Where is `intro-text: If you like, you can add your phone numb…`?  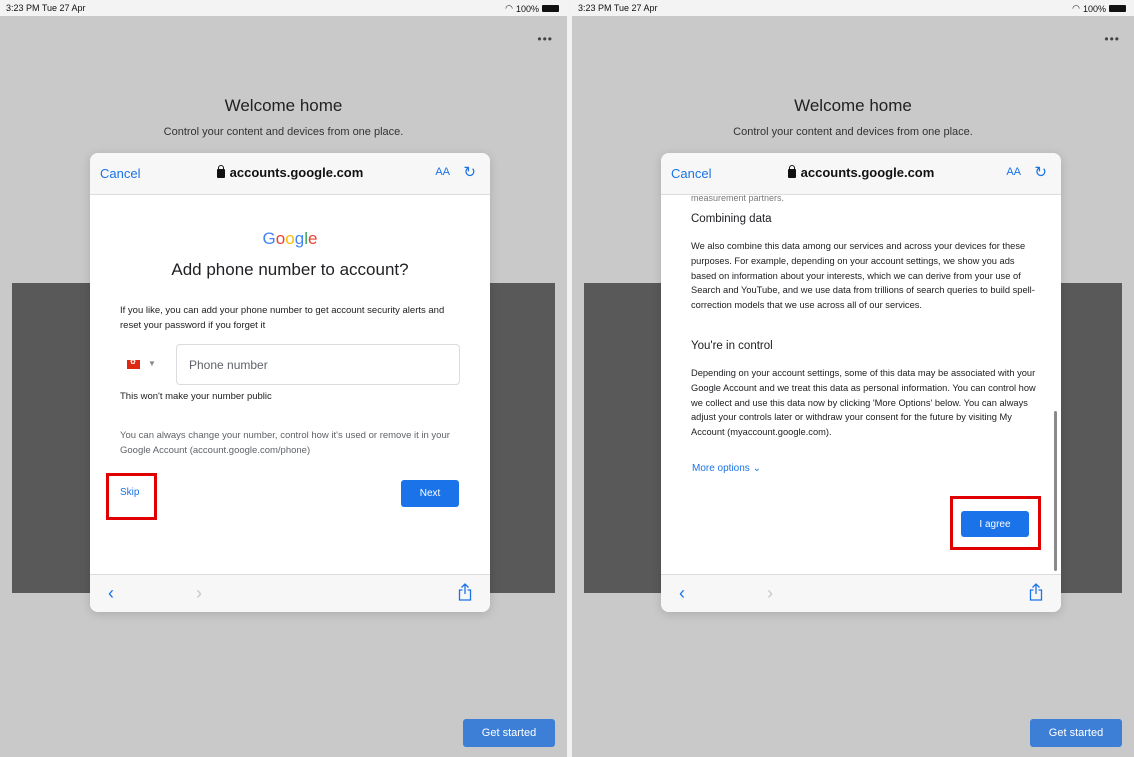
intro-text: If you like, you can add your phone numb… is located at coordinates (282, 318).